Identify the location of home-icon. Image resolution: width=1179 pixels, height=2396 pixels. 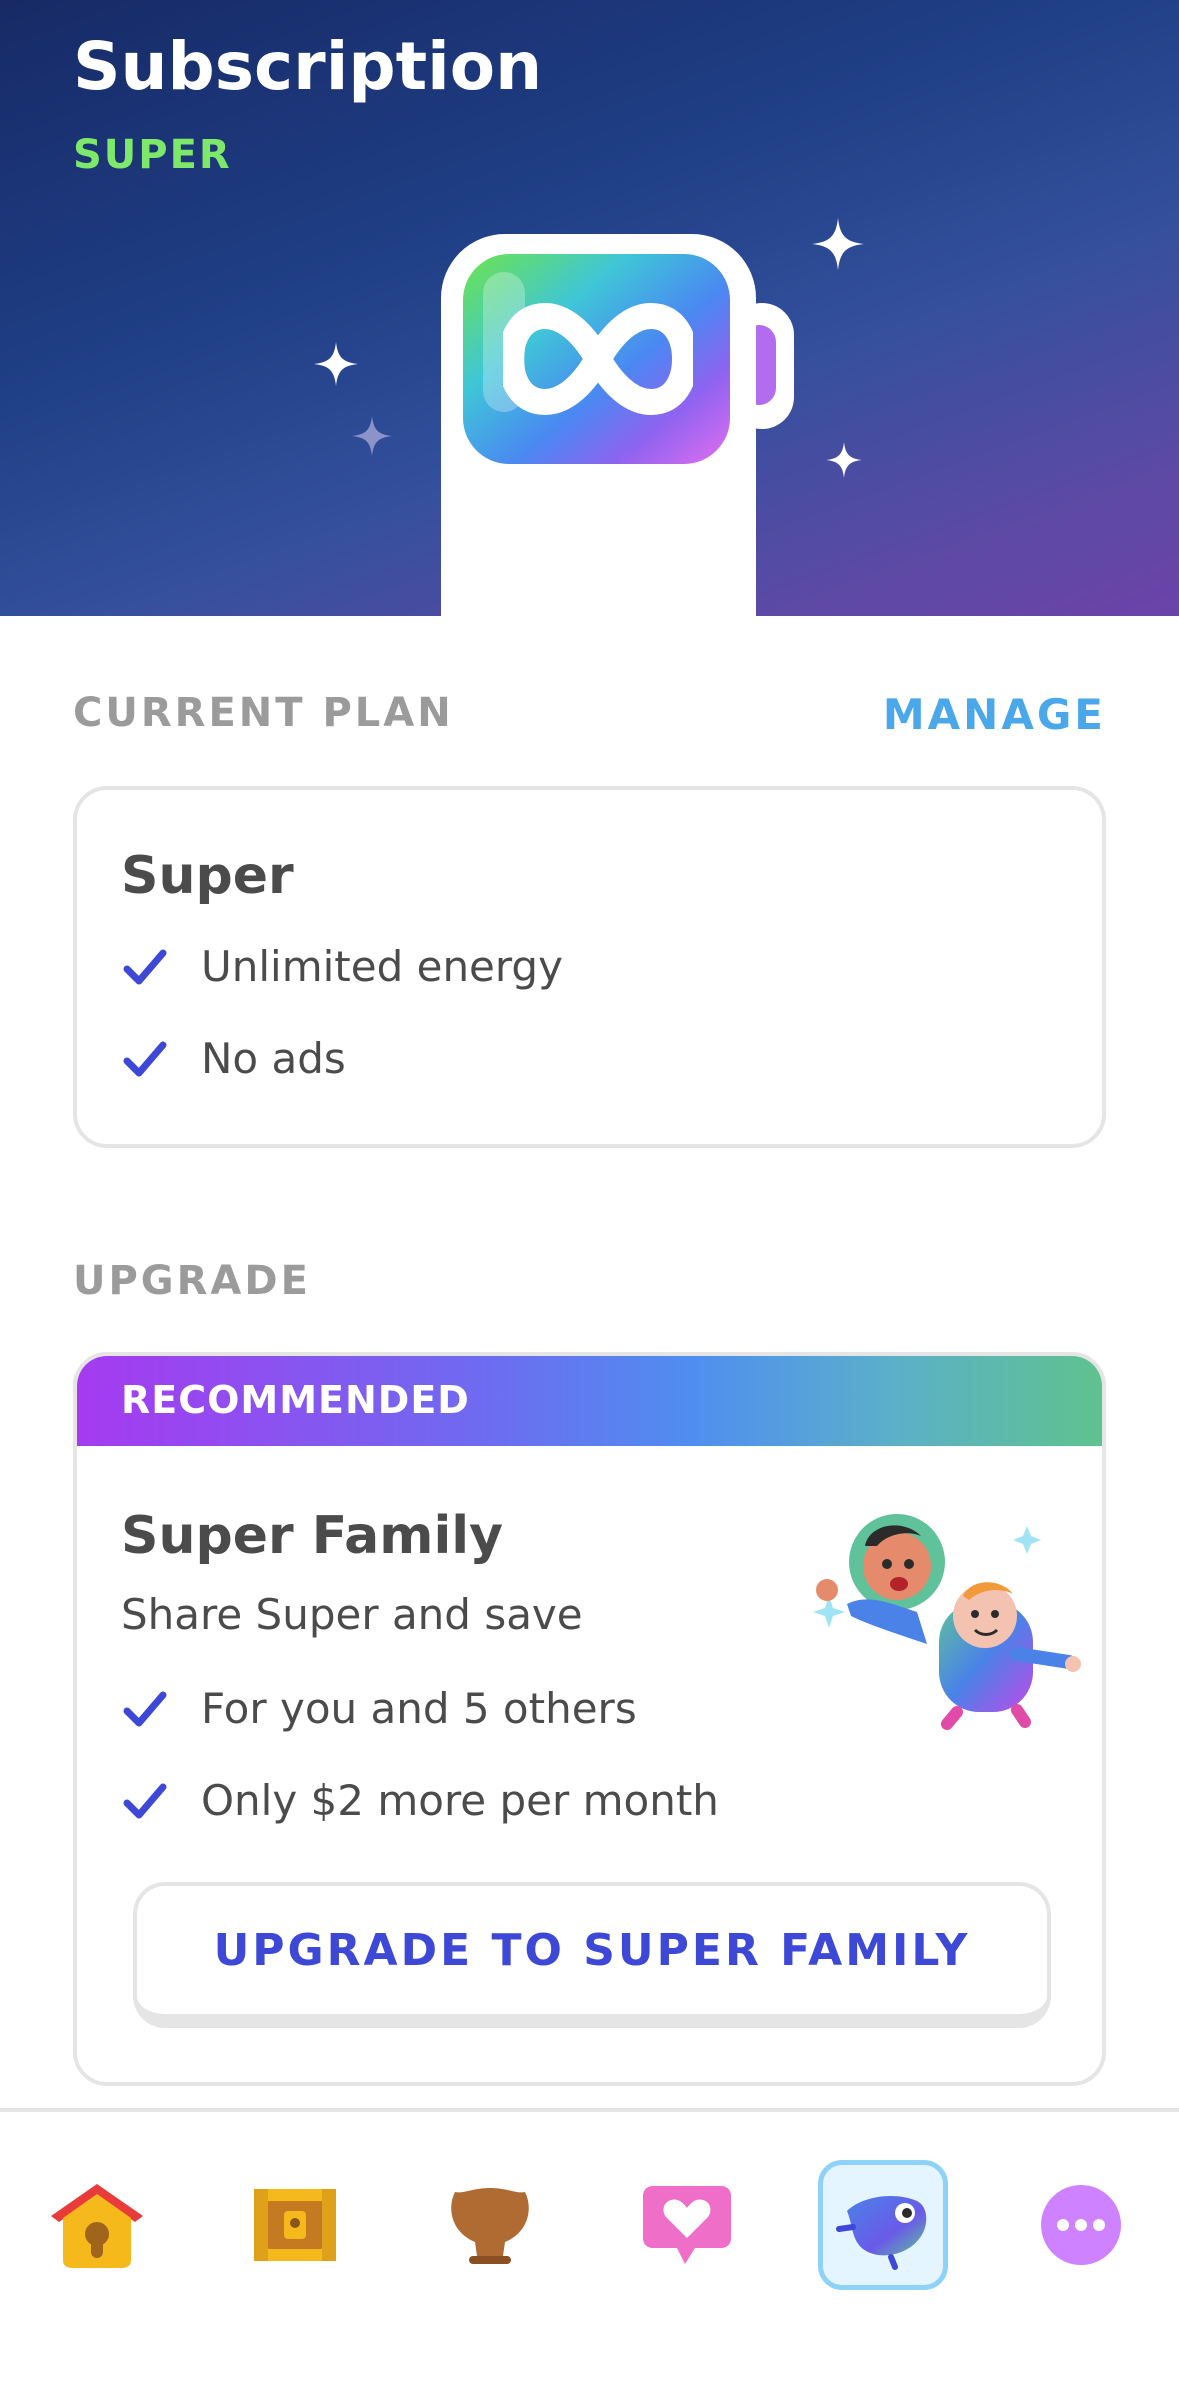
(97, 2226).